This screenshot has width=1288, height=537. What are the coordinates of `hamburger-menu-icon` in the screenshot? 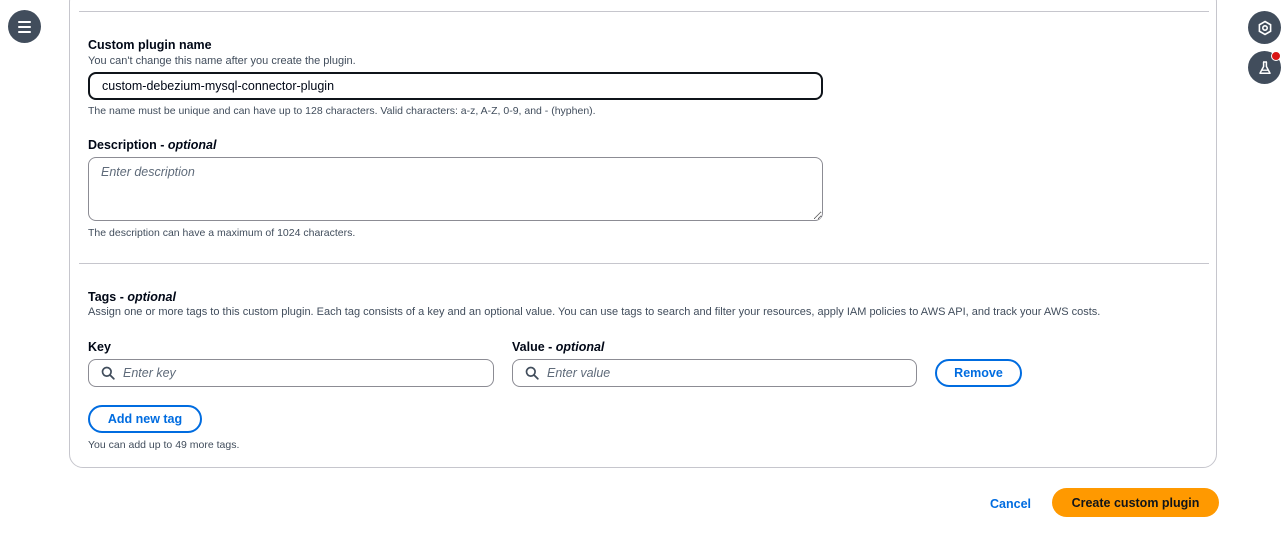 It's located at (24, 26).